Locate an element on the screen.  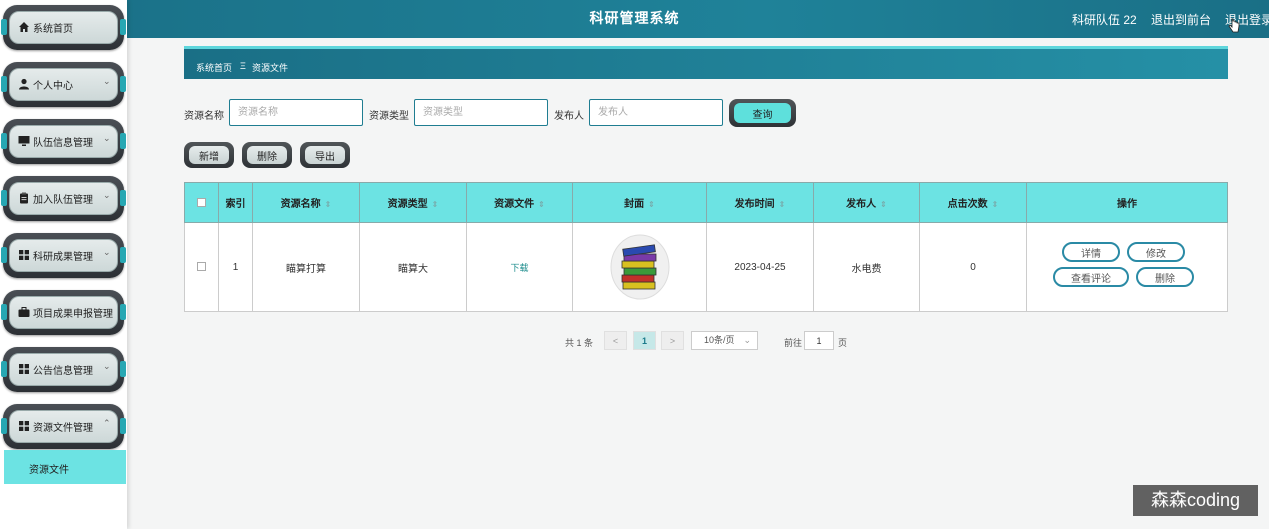
sidebar-item-label: 项目成果申报管理 is located at coordinates (73, 314).